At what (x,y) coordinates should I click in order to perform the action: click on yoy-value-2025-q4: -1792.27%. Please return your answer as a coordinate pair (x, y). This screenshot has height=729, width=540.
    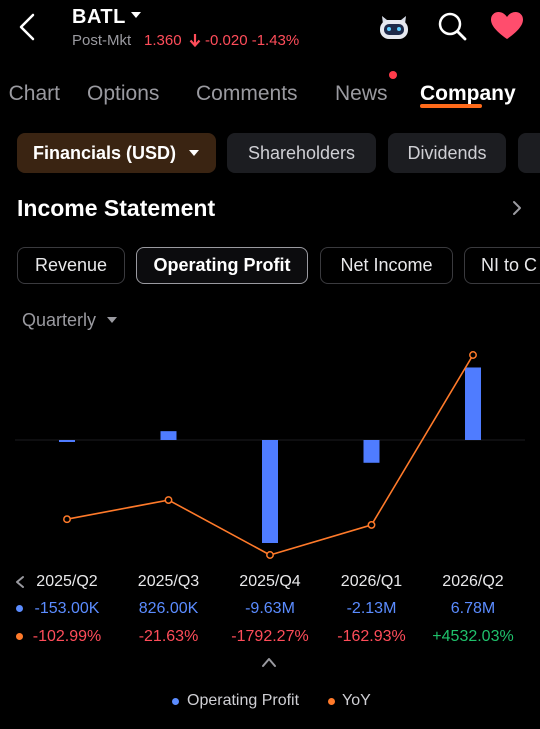
    Looking at the image, I should click on (270, 636).